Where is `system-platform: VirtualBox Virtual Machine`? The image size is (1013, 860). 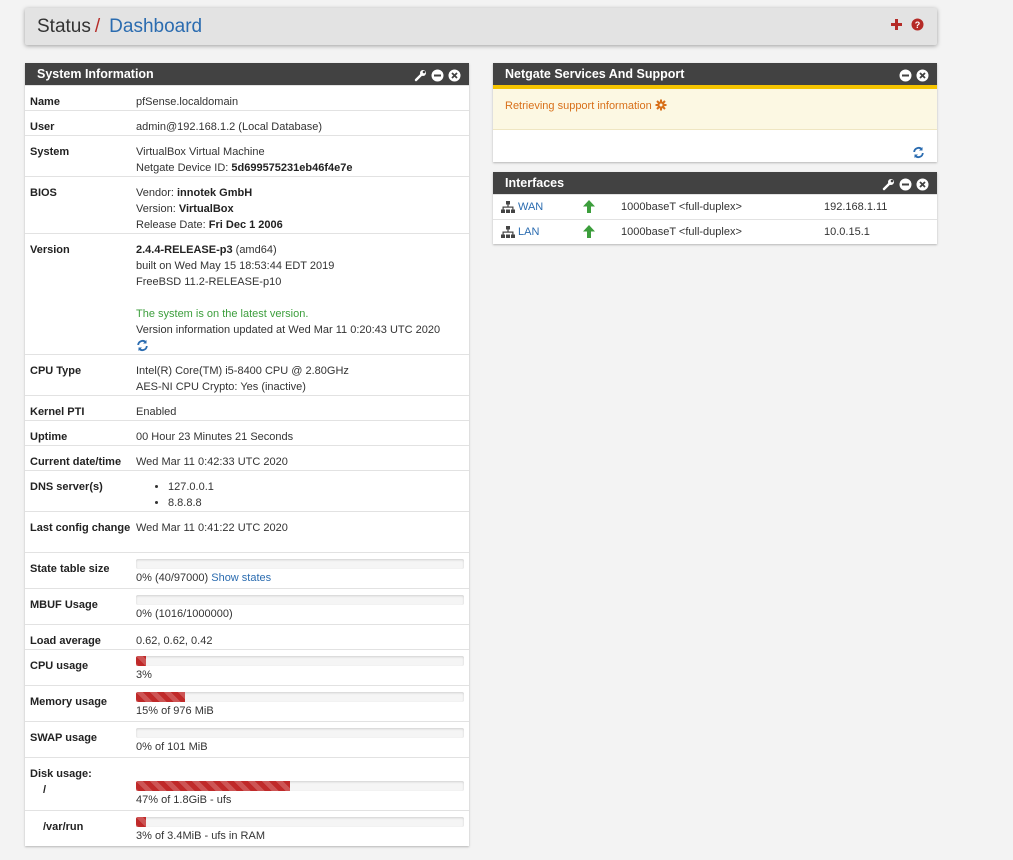
system-platform: VirtualBox Virtual Machine is located at coordinates (200, 152).